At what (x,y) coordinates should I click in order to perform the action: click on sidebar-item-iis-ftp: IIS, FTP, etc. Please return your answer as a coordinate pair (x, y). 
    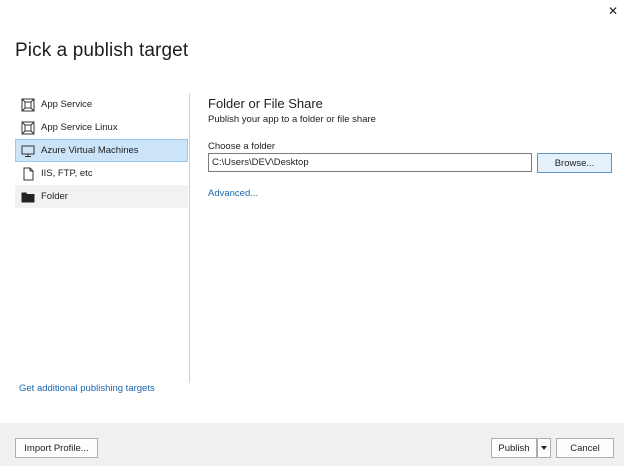
    Looking at the image, I should click on (101, 173).